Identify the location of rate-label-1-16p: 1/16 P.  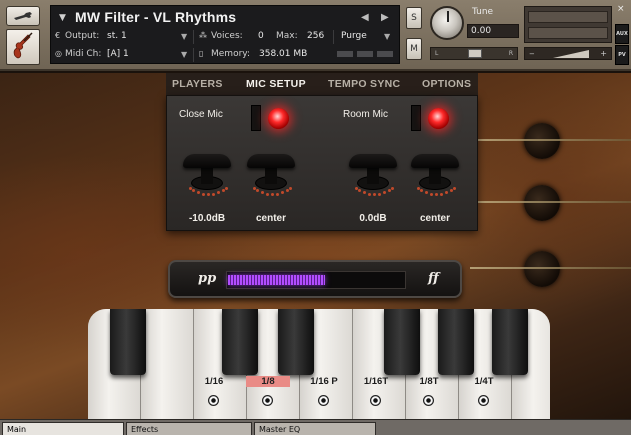
(324, 381).